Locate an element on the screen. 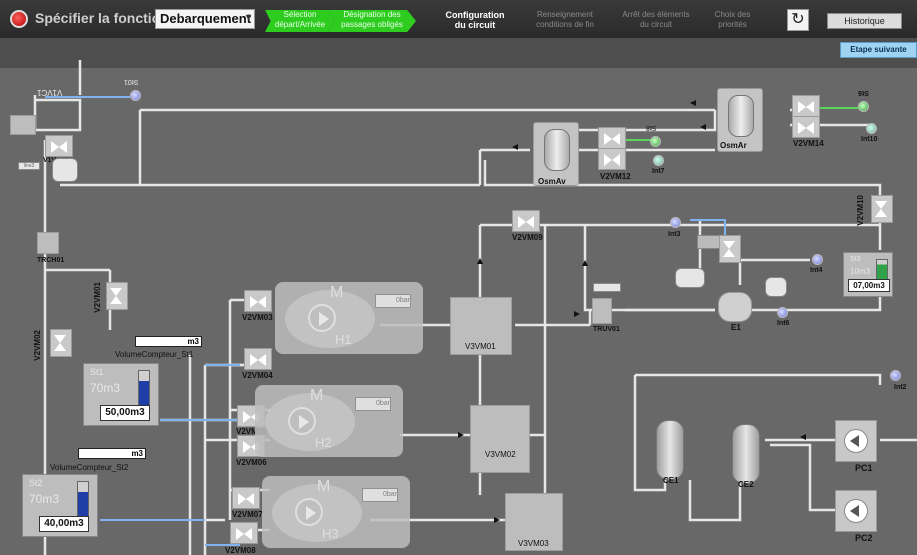 Image resolution: width=917 pixels, height=555 pixels. sensor-int6 is located at coordinates (782, 312).